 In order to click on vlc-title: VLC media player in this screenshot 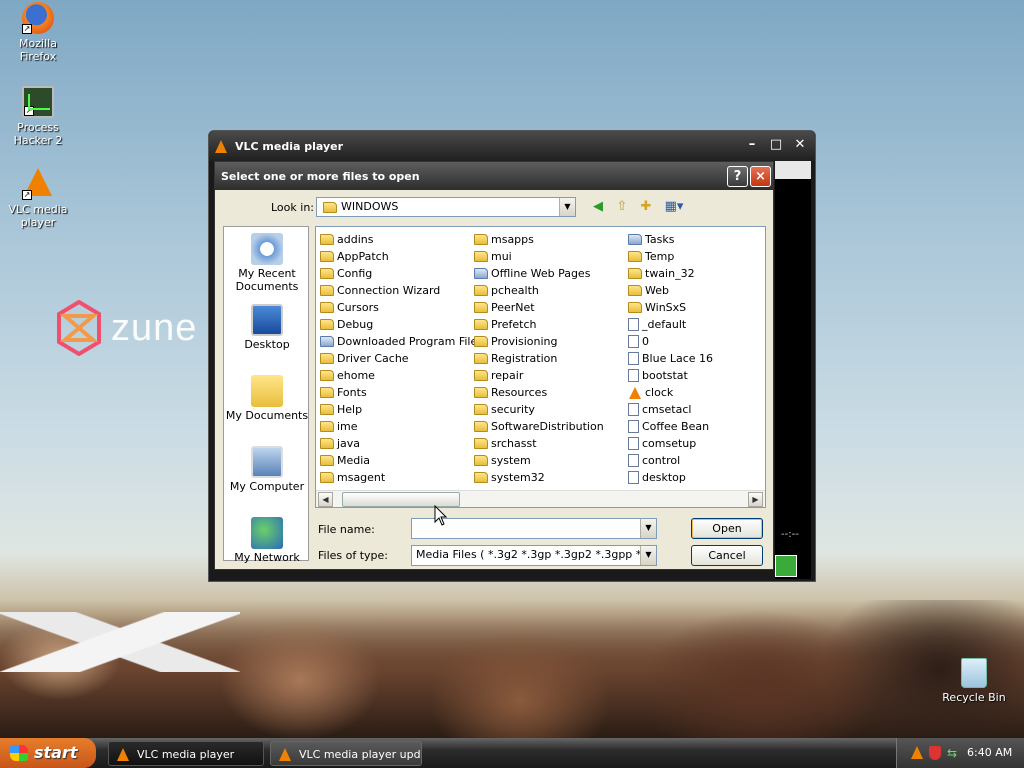, I will do `click(289, 146)`.